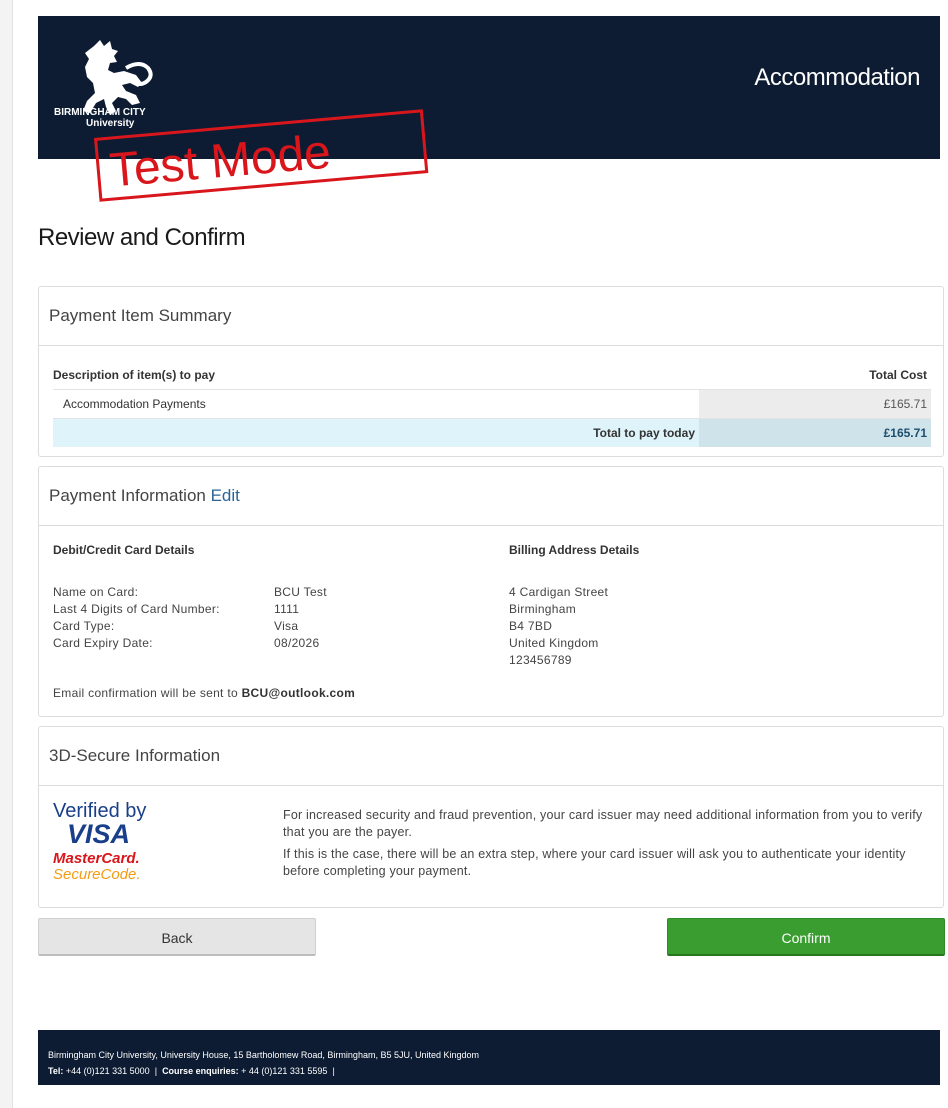  I want to click on last4-label: Last 4 Digits of Card Number:, so click(136, 609).